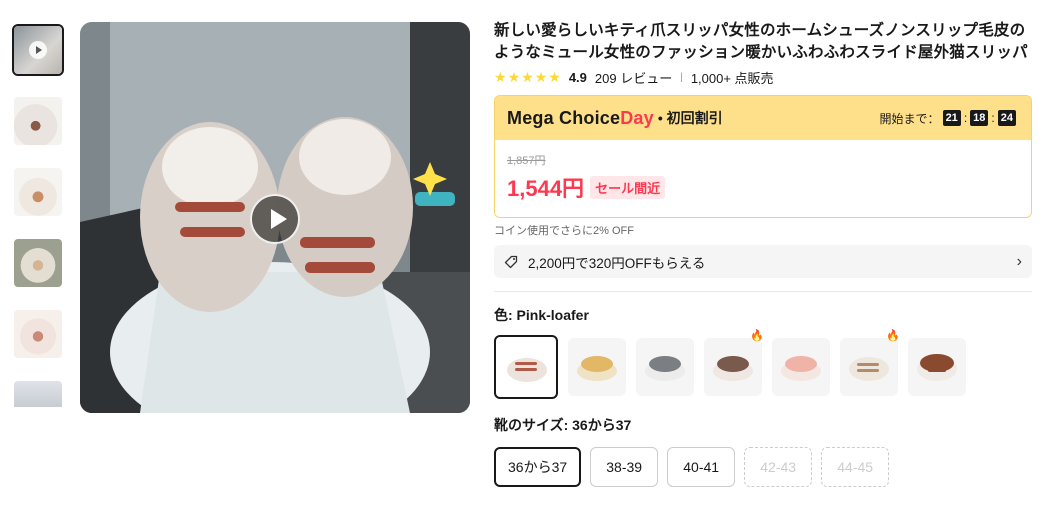  Describe the element at coordinates (541, 315) in the screenshot. I see `color-label: 色: Pink-loafer` at that location.